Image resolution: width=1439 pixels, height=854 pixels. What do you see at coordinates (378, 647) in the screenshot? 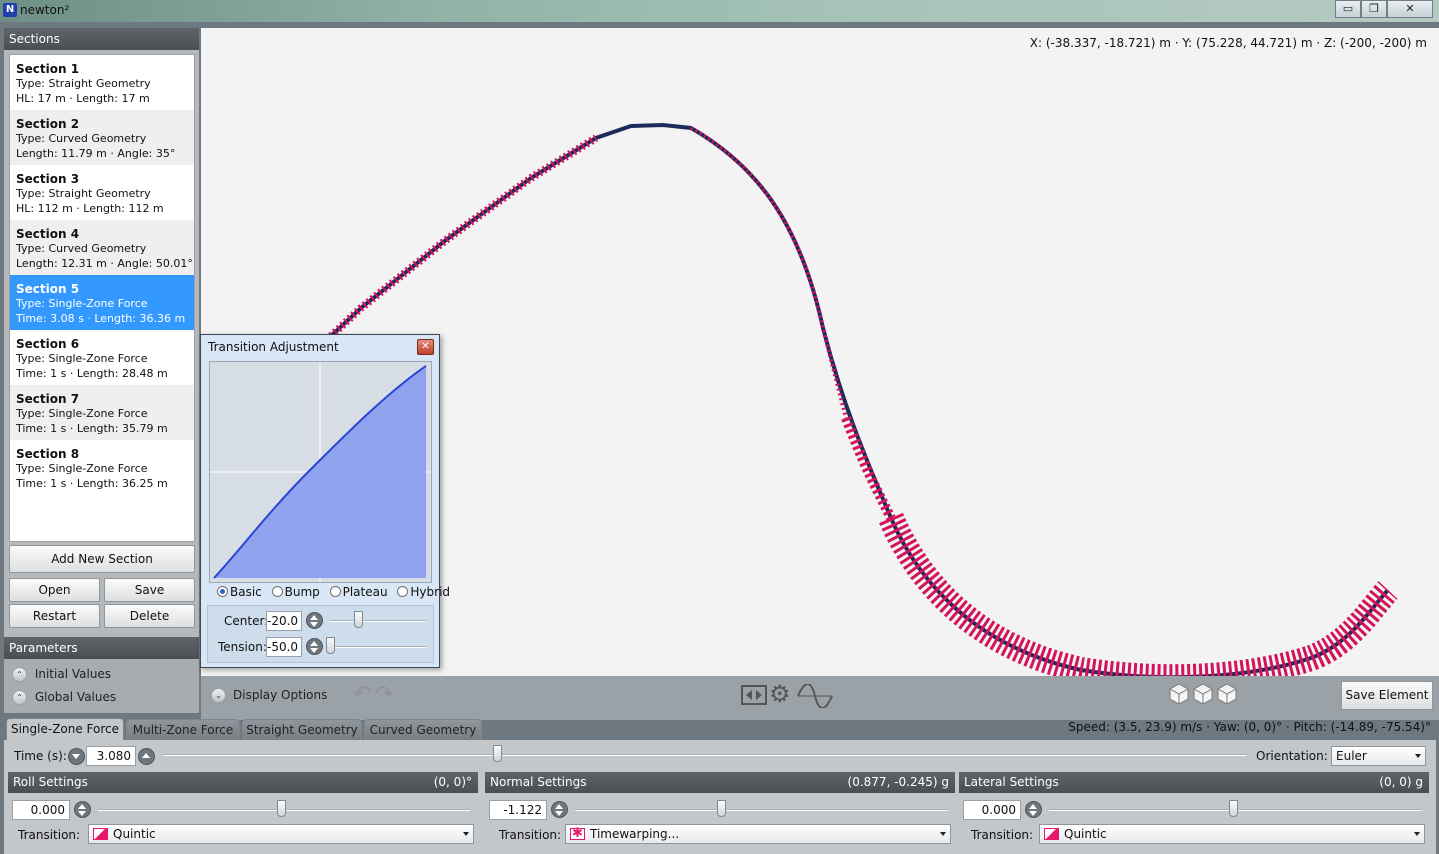
I see `tension-slider-track` at bounding box center [378, 647].